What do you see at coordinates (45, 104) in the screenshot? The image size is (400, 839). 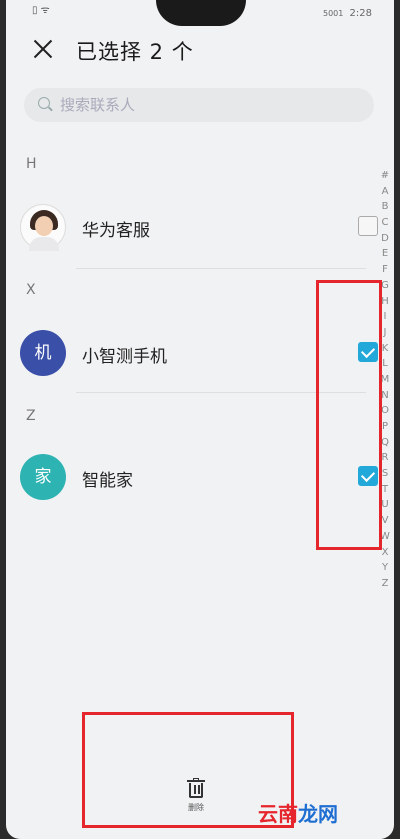 I see `search-icon` at bounding box center [45, 104].